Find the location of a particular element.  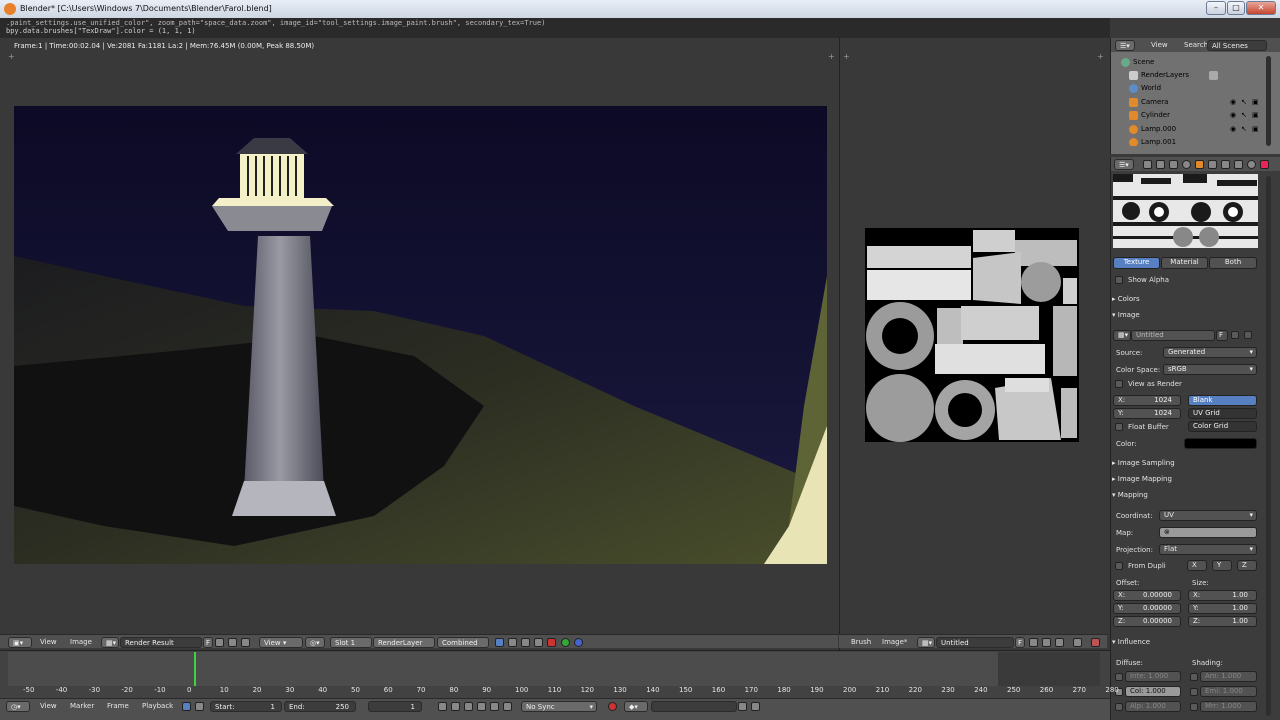

current-frame-marker is located at coordinates (195, 669).